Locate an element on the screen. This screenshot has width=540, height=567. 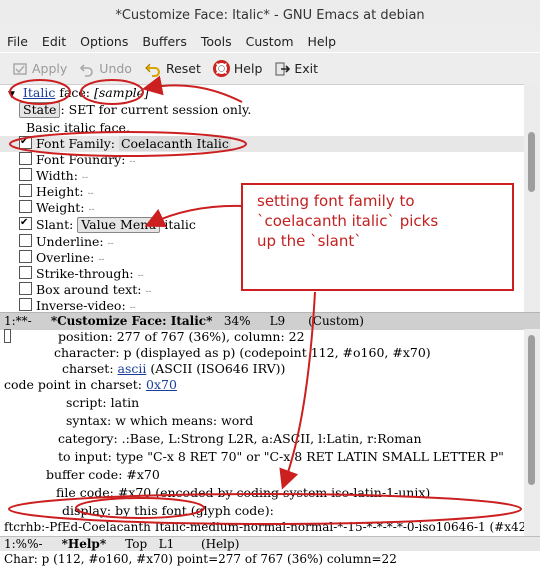
state-text: : SET for current session only. is located at coordinates (156, 109).